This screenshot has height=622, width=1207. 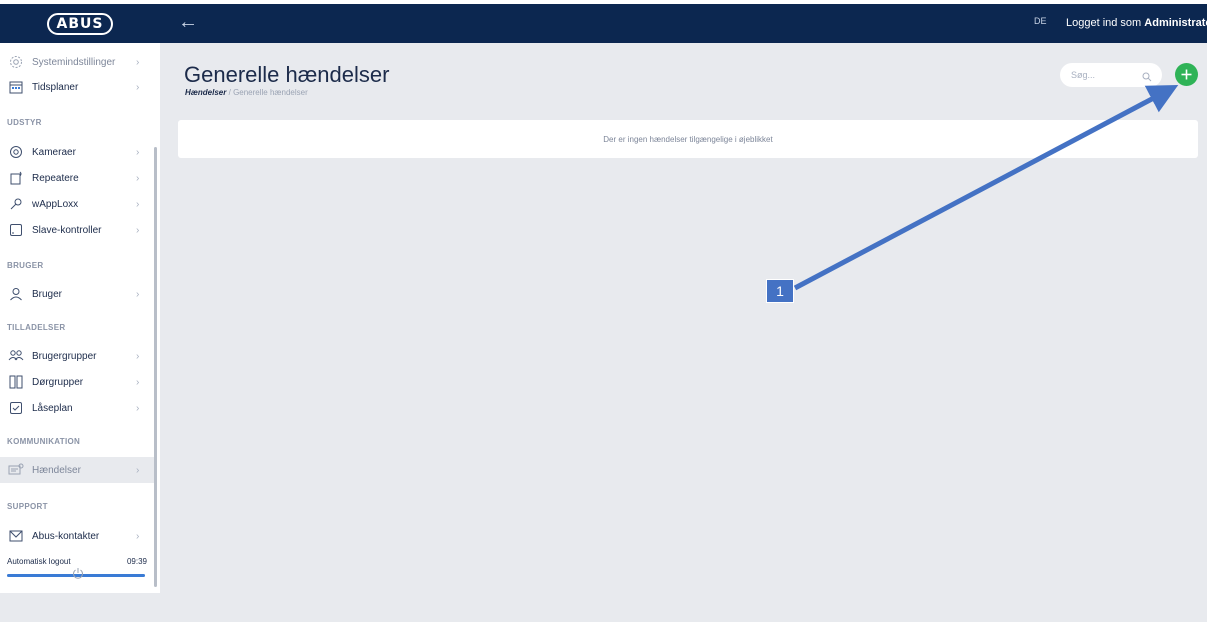 What do you see at coordinates (64, 356) in the screenshot?
I see `sidebar-item-label: Brugergrupper` at bounding box center [64, 356].